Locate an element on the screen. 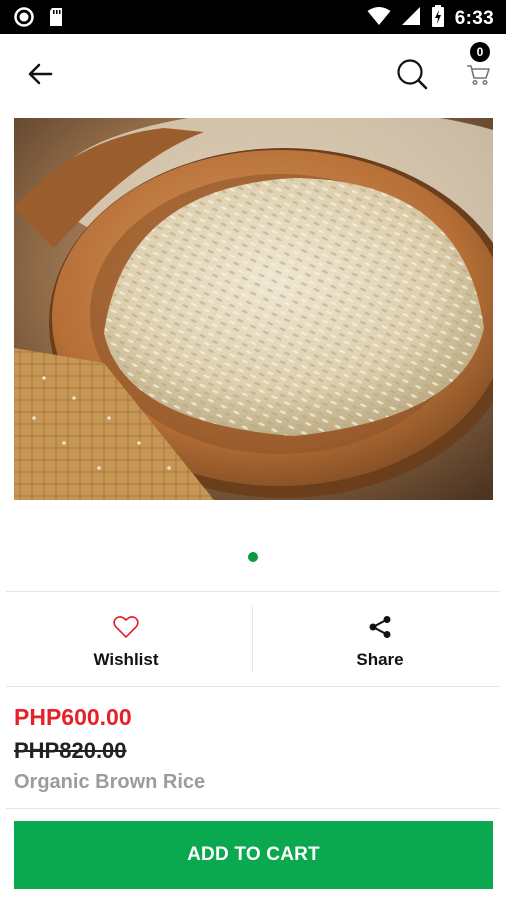 This screenshot has height=900, width=506. sd-card-icon is located at coordinates (56, 19).